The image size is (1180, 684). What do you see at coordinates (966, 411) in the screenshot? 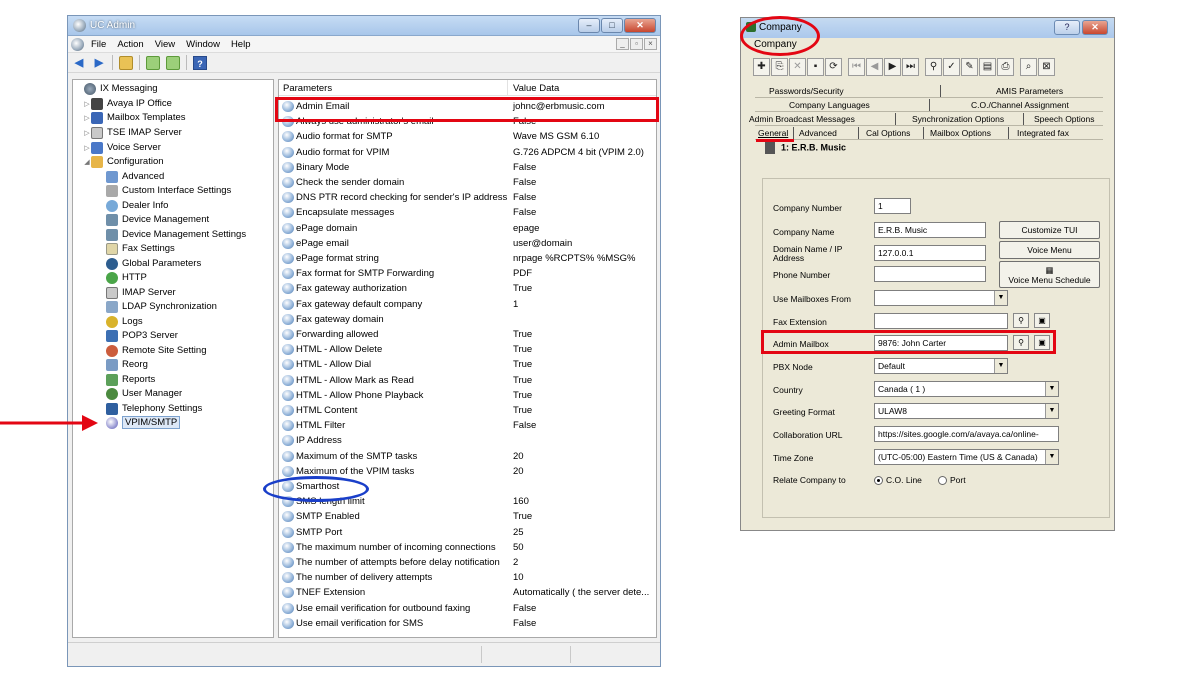
I see `greeting-format-select: ULAW8 ▼` at bounding box center [966, 411].